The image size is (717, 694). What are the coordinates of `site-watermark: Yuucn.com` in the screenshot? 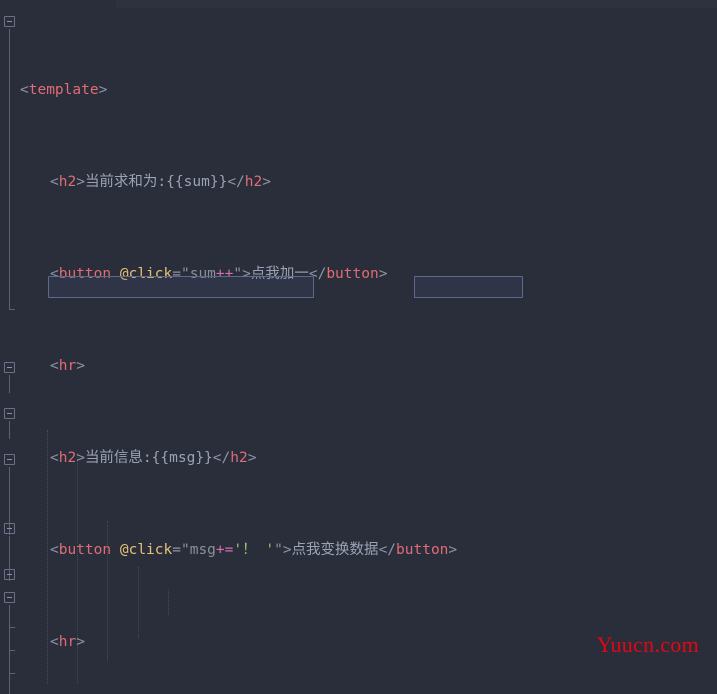 It's located at (647, 644).